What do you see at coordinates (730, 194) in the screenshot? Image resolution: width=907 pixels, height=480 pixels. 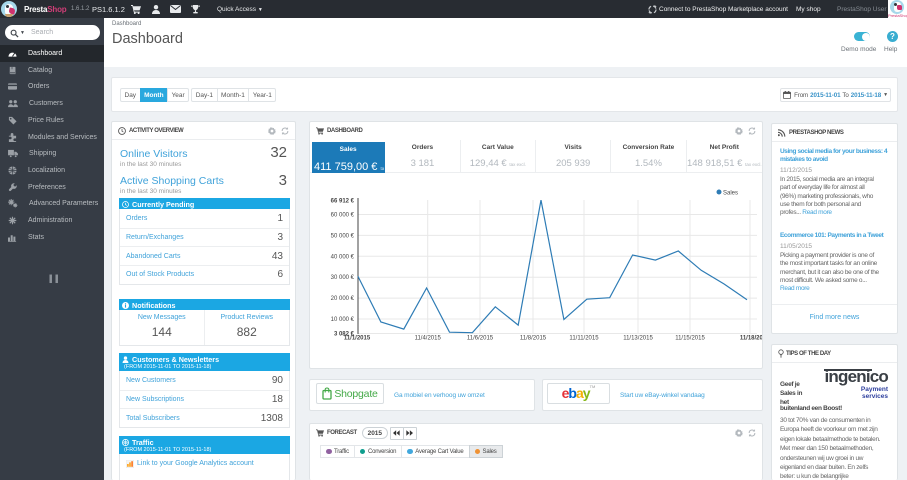 I see `svg-text: Sales` at bounding box center [730, 194].